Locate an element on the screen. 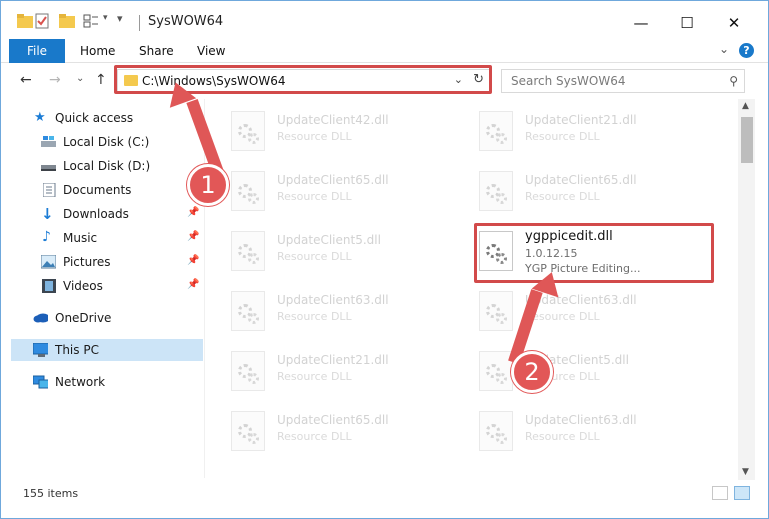  scroll-down-icon: ▼ is located at coordinates (745, 472).